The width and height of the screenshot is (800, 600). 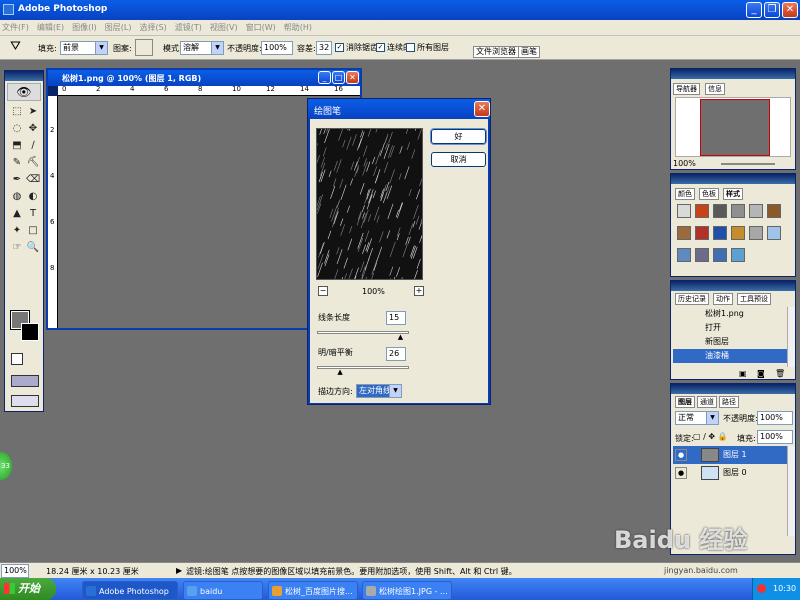 I want to click on balance-thumb: ▲, so click(x=339, y=372).